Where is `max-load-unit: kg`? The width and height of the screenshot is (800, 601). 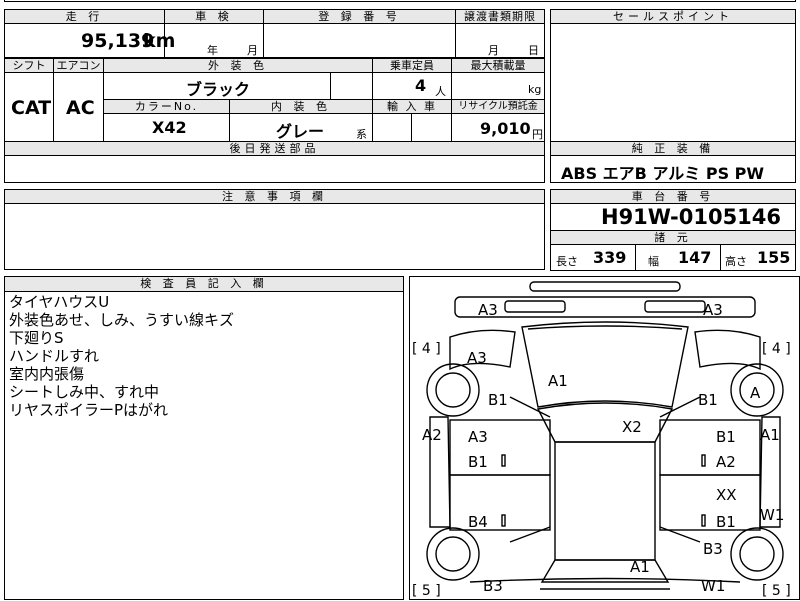
max-load-unit: kg is located at coordinates (535, 89).